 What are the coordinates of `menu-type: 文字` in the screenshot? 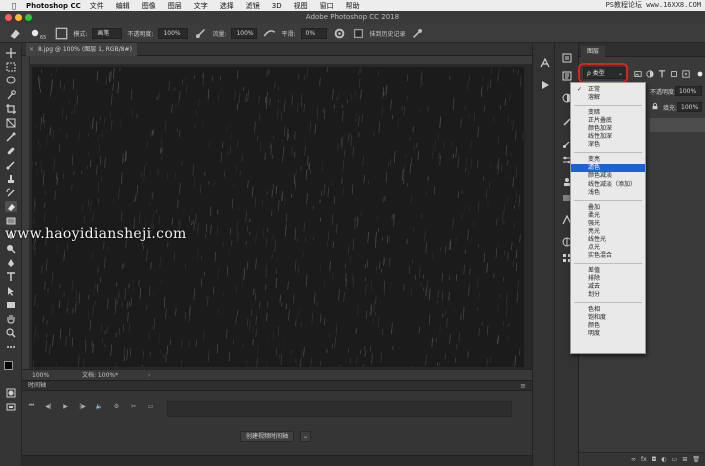 It's located at (201, 6).